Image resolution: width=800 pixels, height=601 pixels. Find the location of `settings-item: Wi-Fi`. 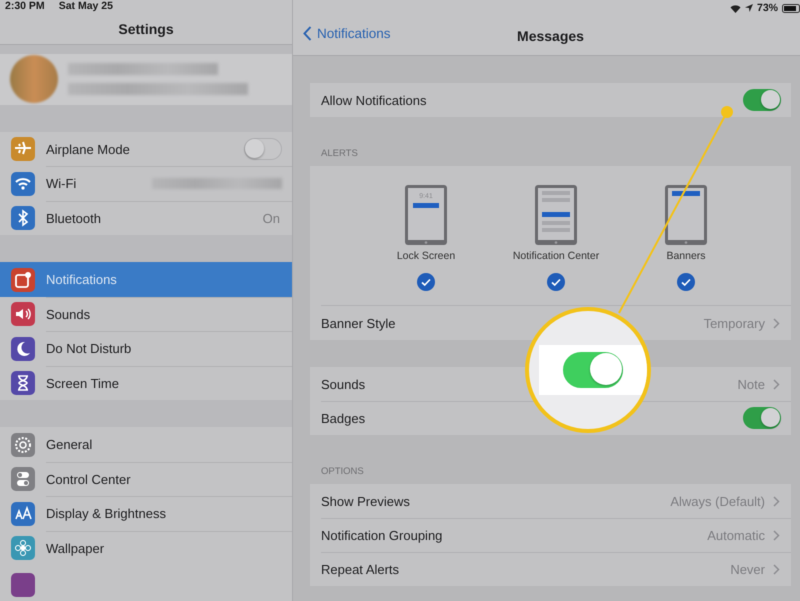

settings-item: Wi-Fi is located at coordinates (146, 183).